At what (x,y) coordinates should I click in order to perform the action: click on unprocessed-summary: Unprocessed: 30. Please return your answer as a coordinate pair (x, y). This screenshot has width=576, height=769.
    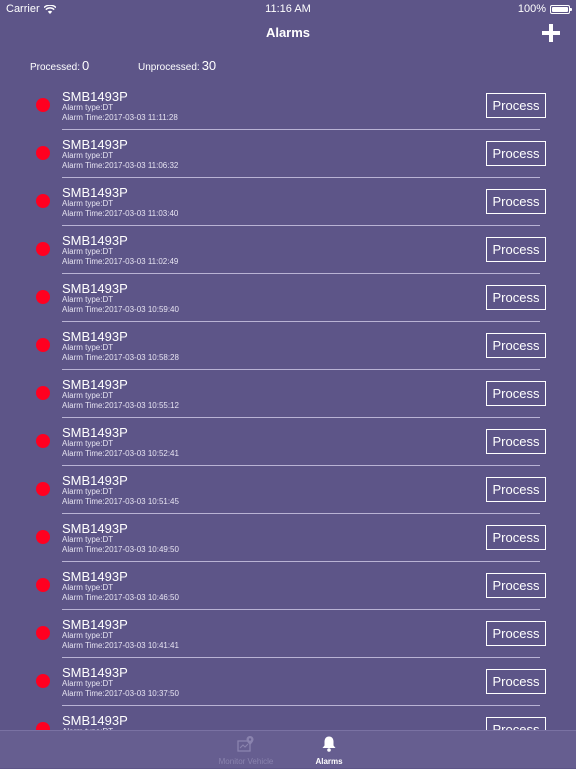
    Looking at the image, I should click on (177, 65).